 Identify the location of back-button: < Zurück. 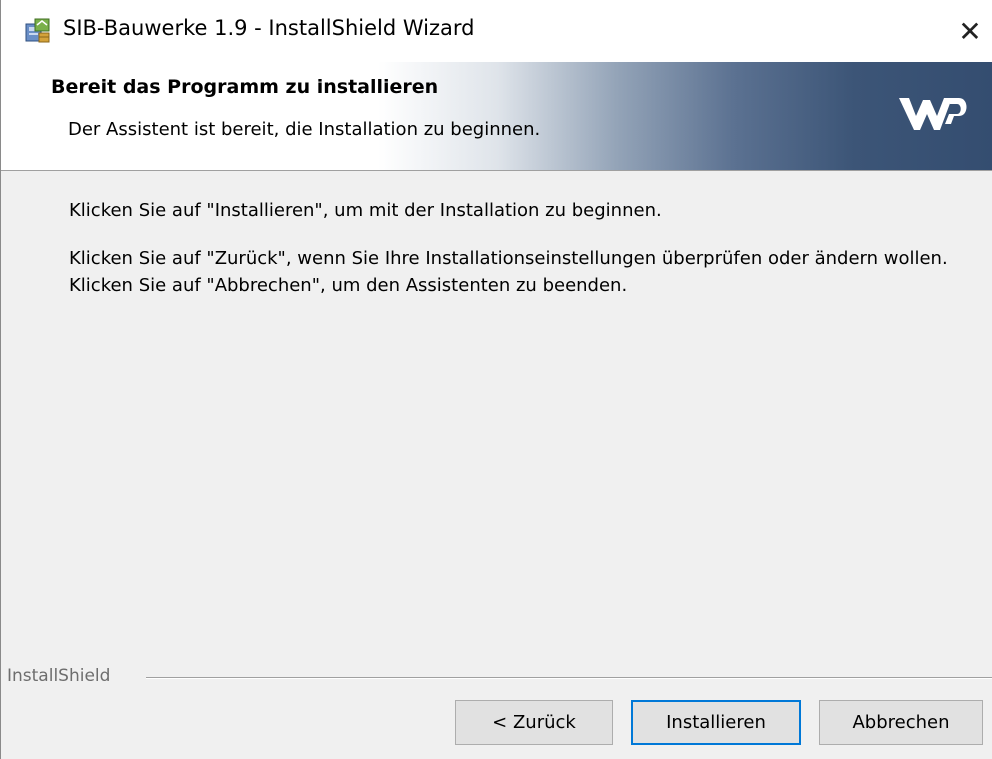
(534, 722).